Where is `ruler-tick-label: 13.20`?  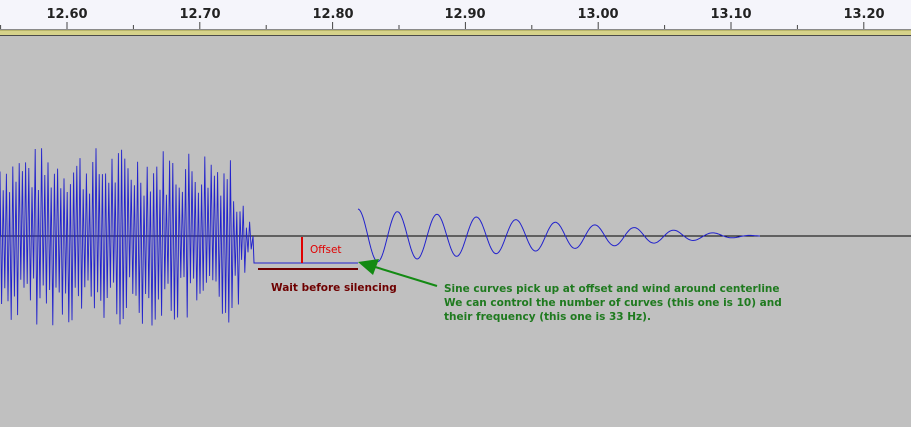
ruler-tick-label: 13.20 is located at coordinates (864, 14).